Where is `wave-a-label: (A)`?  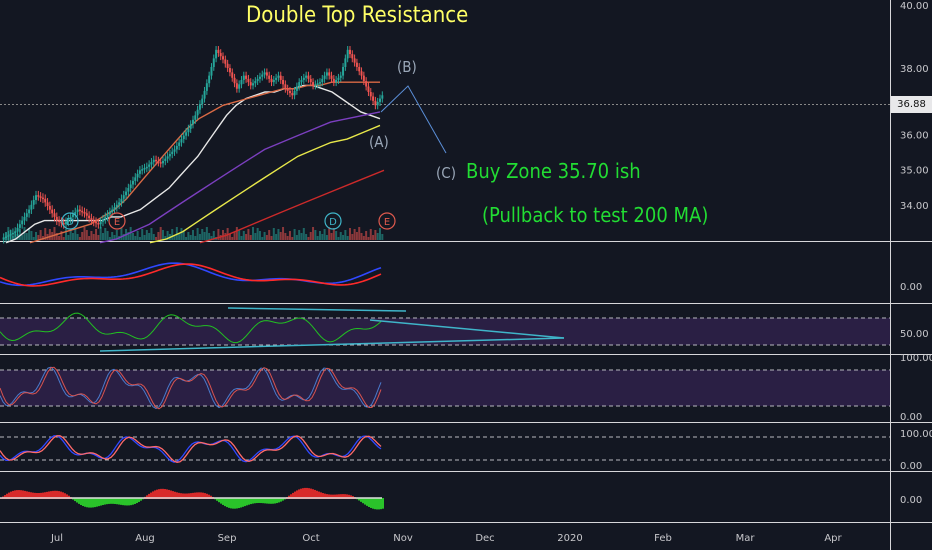
wave-a-label: (A) is located at coordinates (379, 142).